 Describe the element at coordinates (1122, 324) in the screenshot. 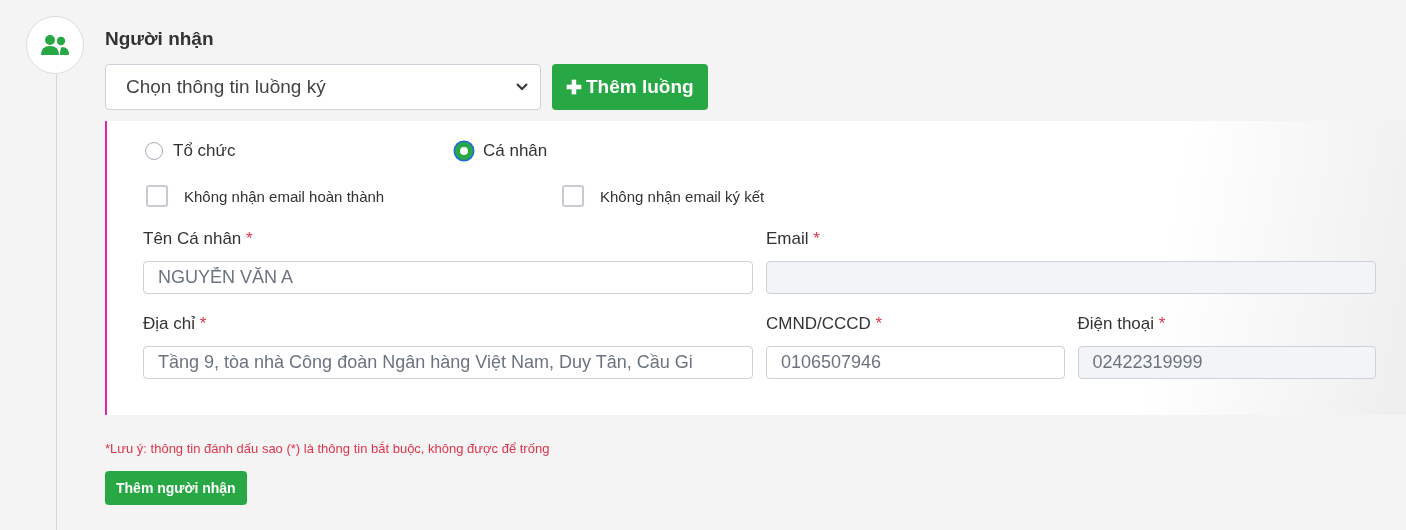

I see `field-label: Điện thoại *` at that location.